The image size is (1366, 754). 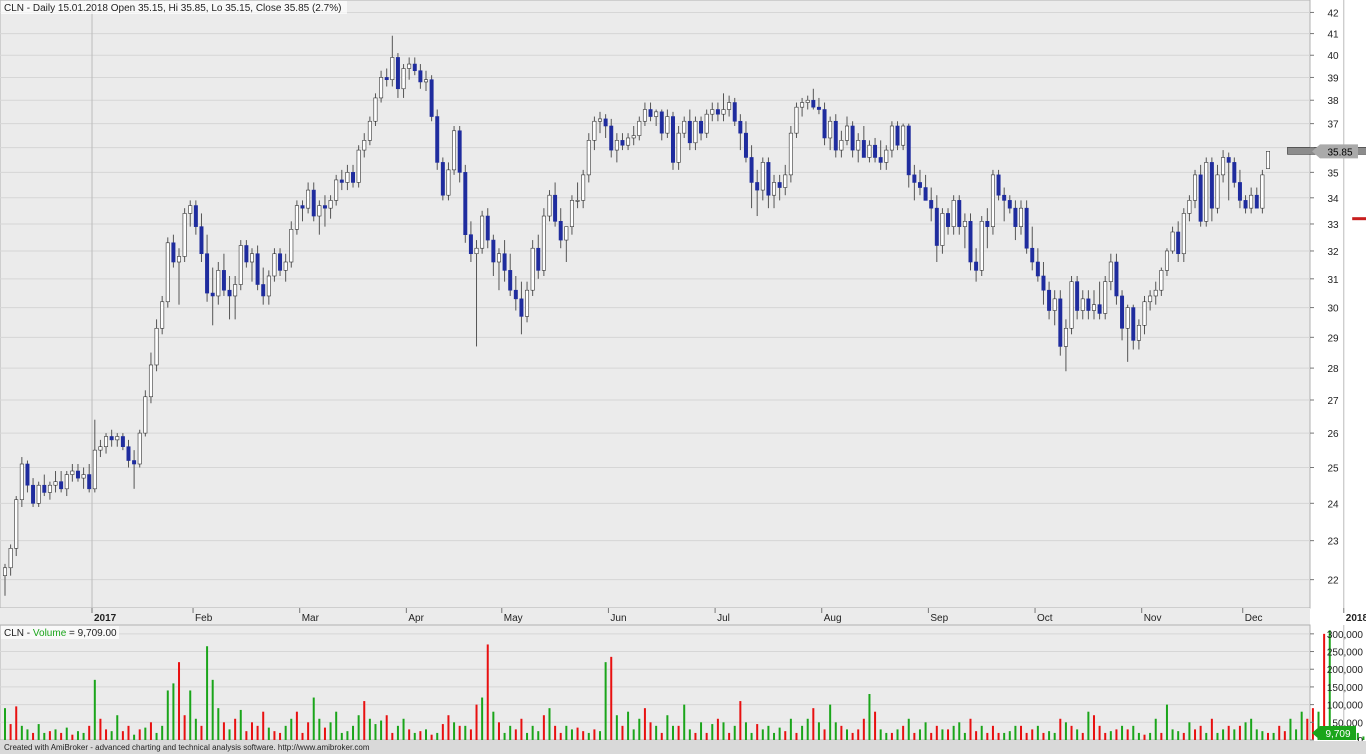 I want to click on date-label: Feb, so click(x=204, y=618).